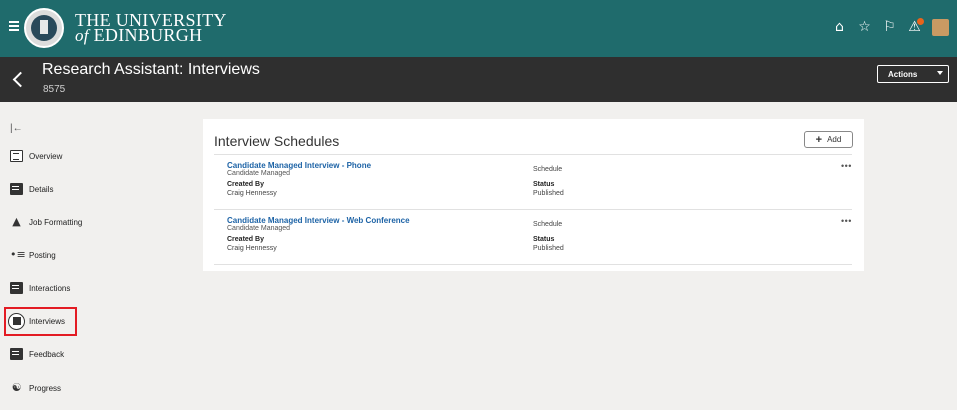 The height and width of the screenshot is (410, 957). What do you see at coordinates (16, 128) in the screenshot?
I see `collapse-sidebar-icon: |←` at bounding box center [16, 128].